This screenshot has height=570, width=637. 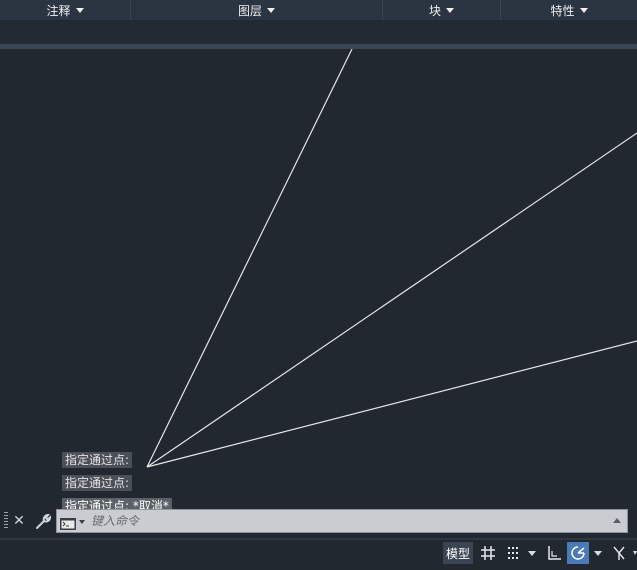 I want to click on command-prompt-icon, so click(x=68, y=522).